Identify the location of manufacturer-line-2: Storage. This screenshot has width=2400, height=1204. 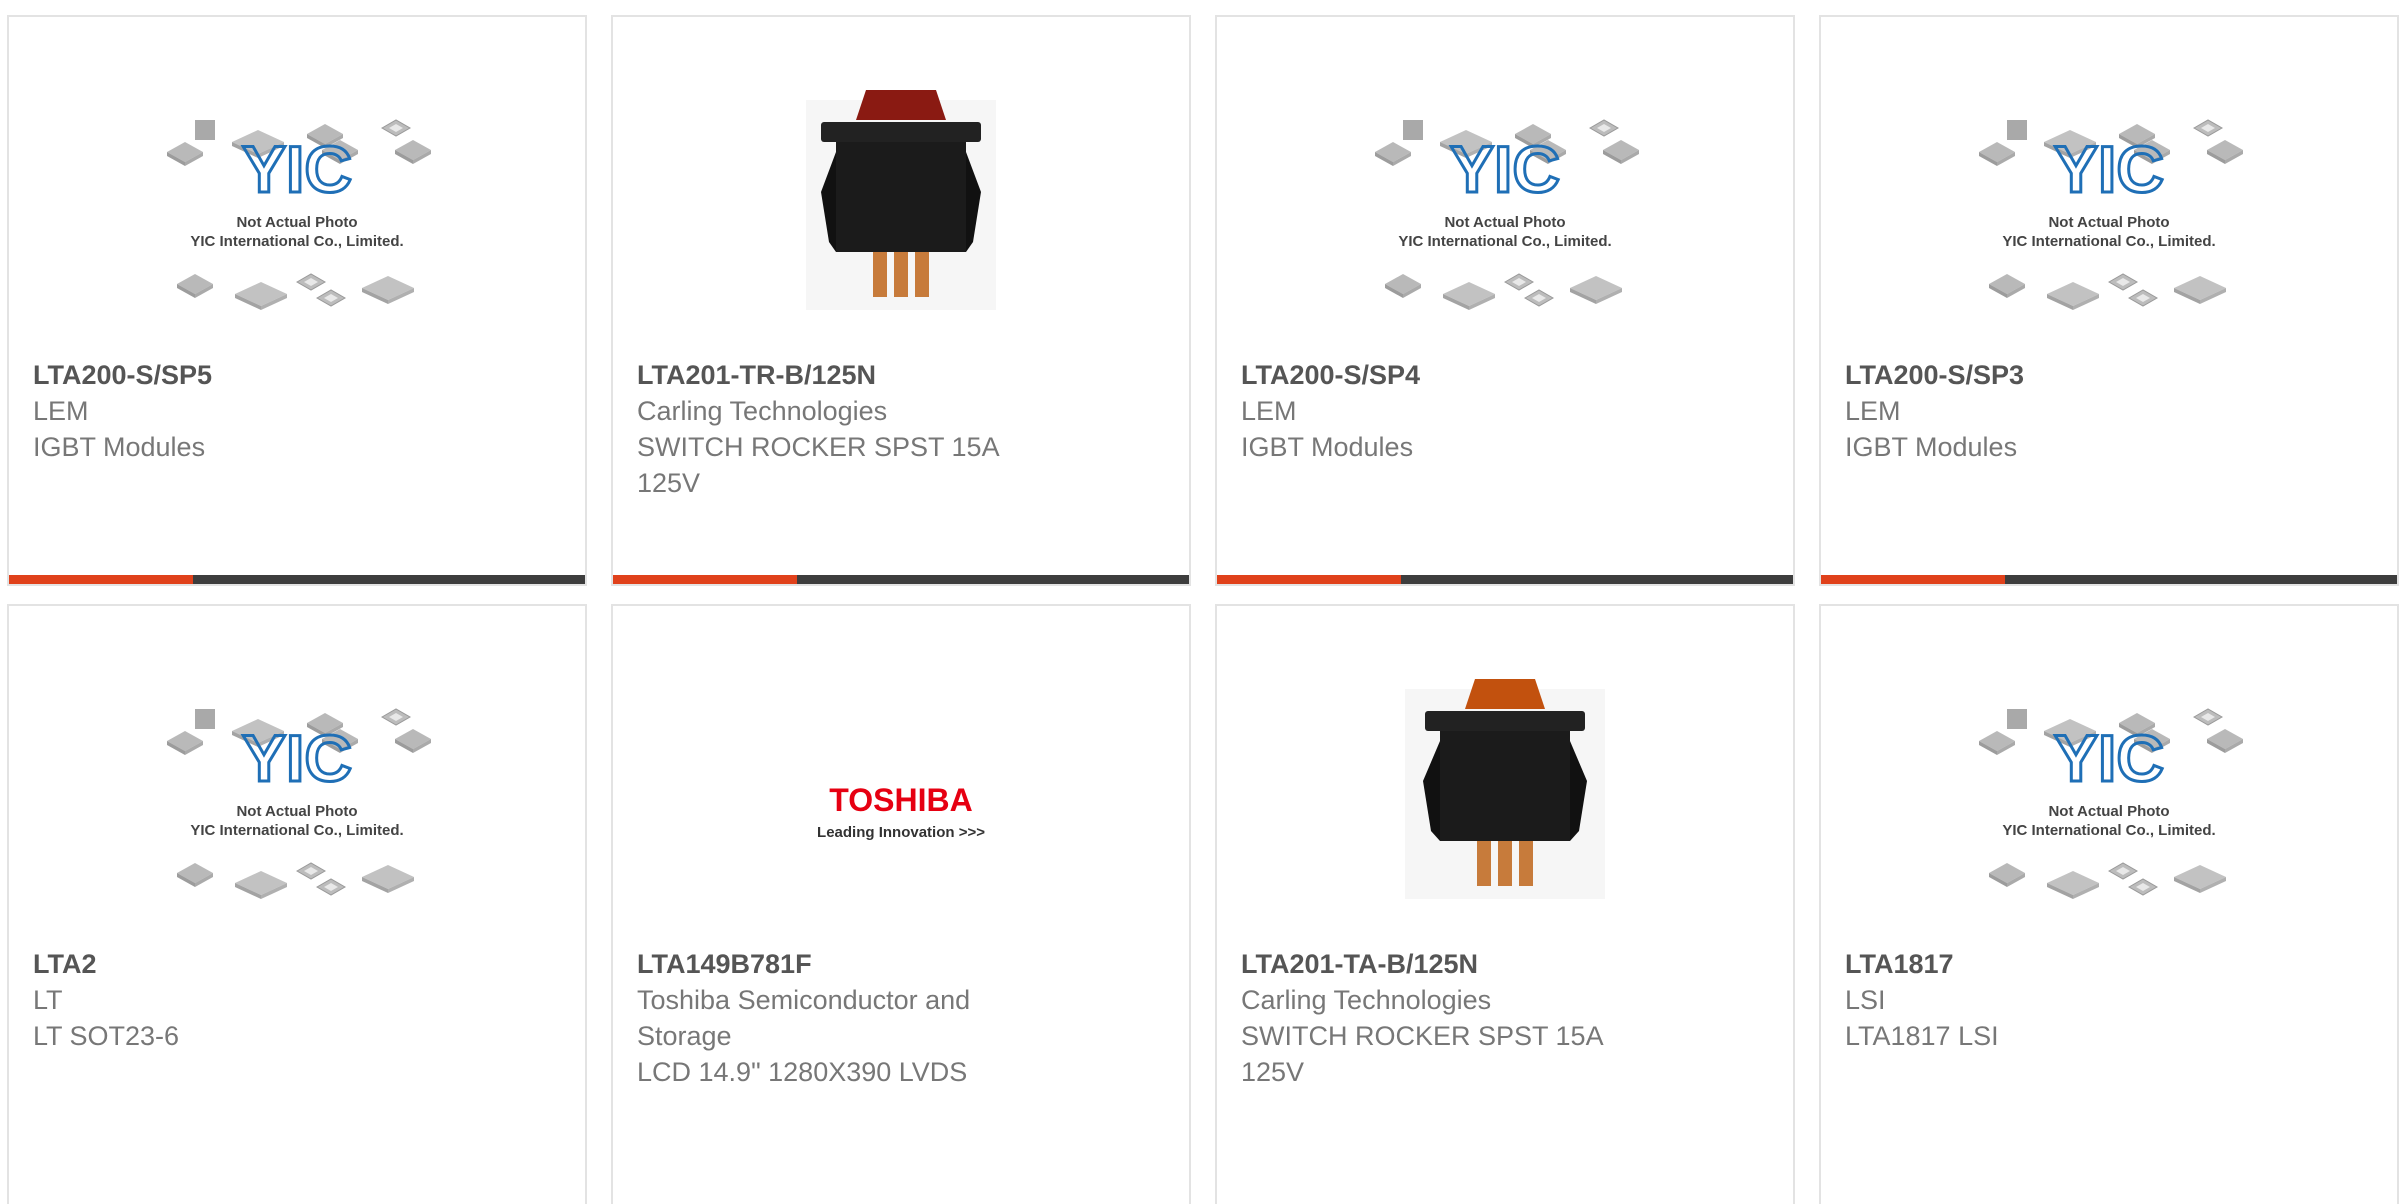
(684, 1036).